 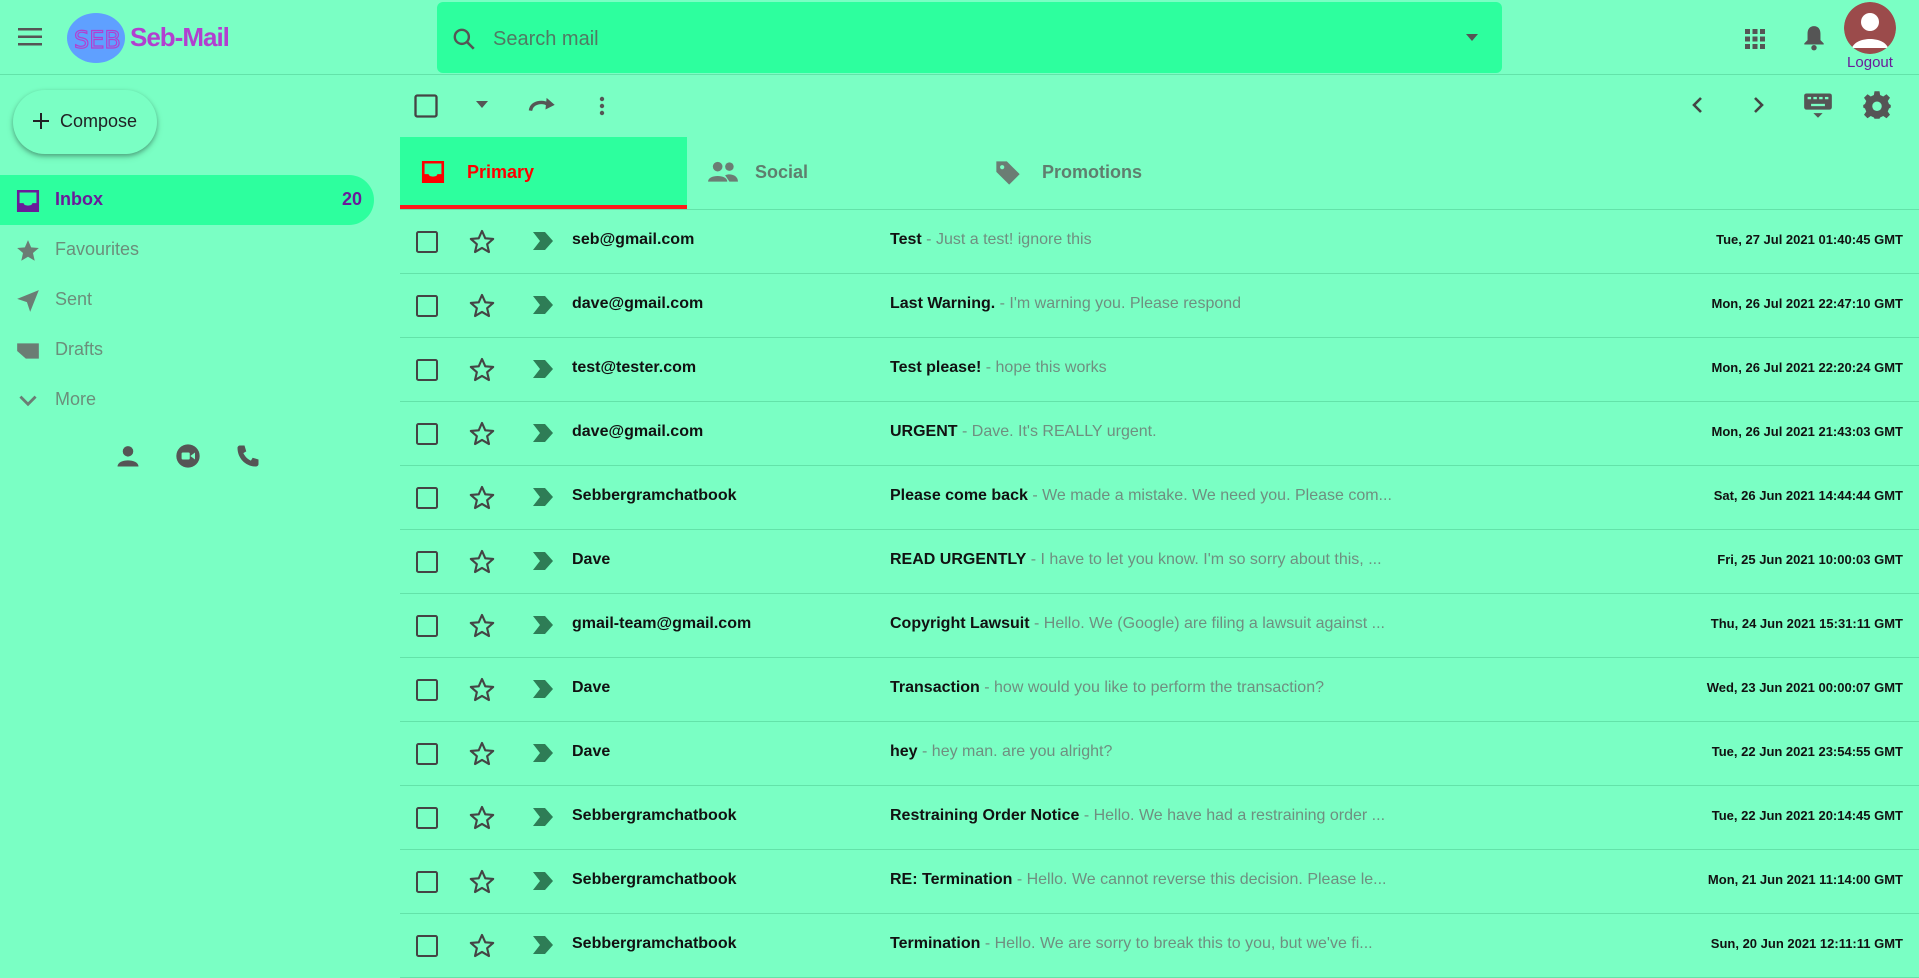 What do you see at coordinates (100, 37) in the screenshot?
I see `seb-logo: SEB` at bounding box center [100, 37].